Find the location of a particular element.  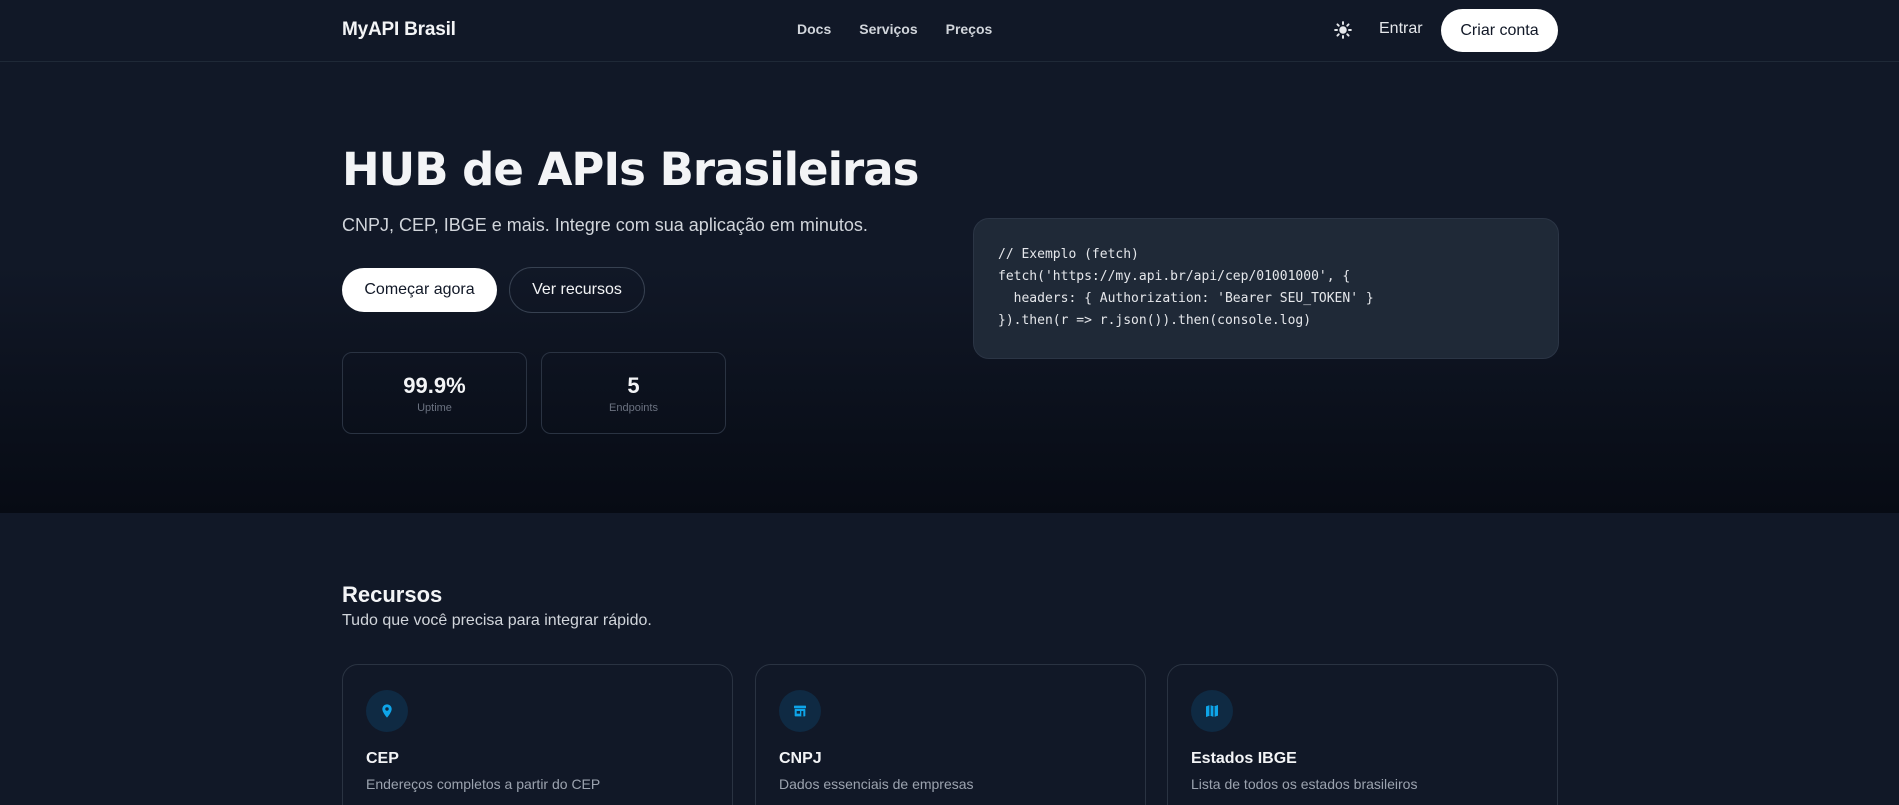

theme-toggle-button is located at coordinates (1343, 30).